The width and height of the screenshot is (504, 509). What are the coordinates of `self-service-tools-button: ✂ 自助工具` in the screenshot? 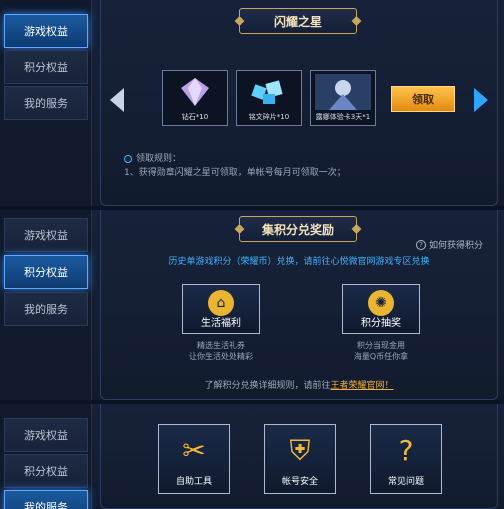 It's located at (194, 459).